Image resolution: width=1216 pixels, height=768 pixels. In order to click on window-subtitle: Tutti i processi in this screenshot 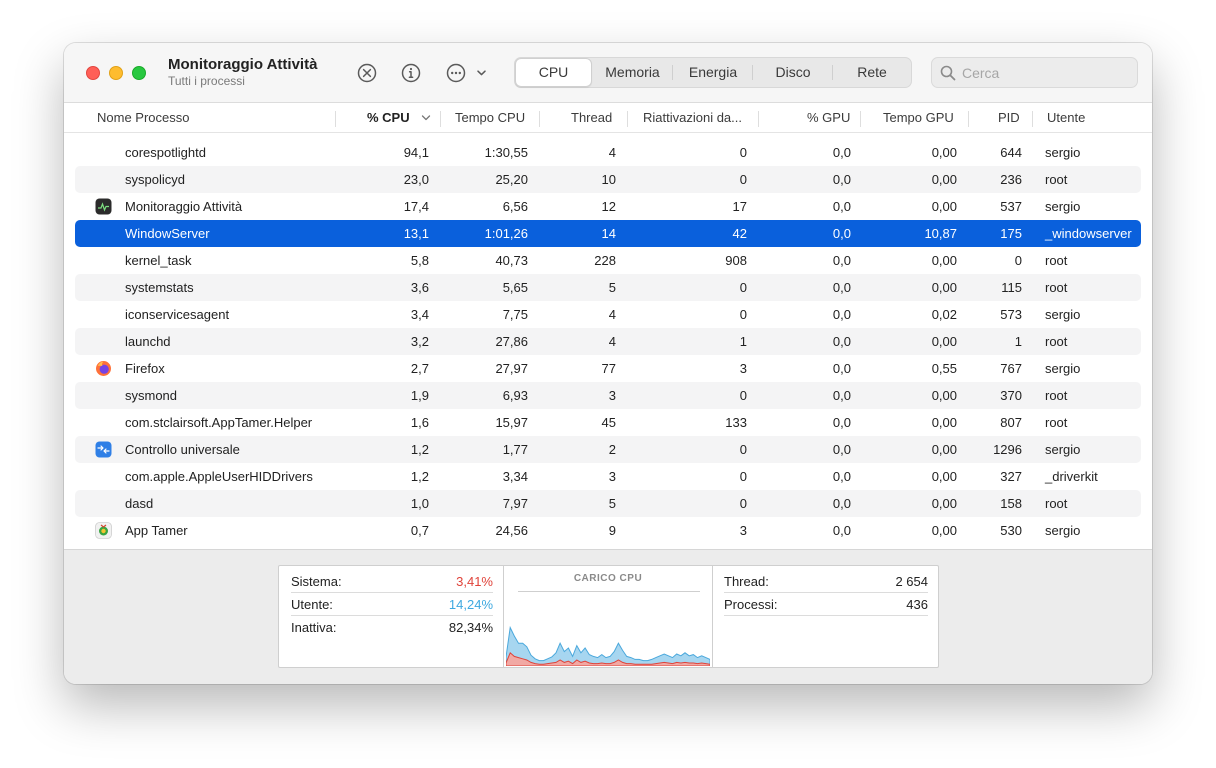, I will do `click(242, 81)`.